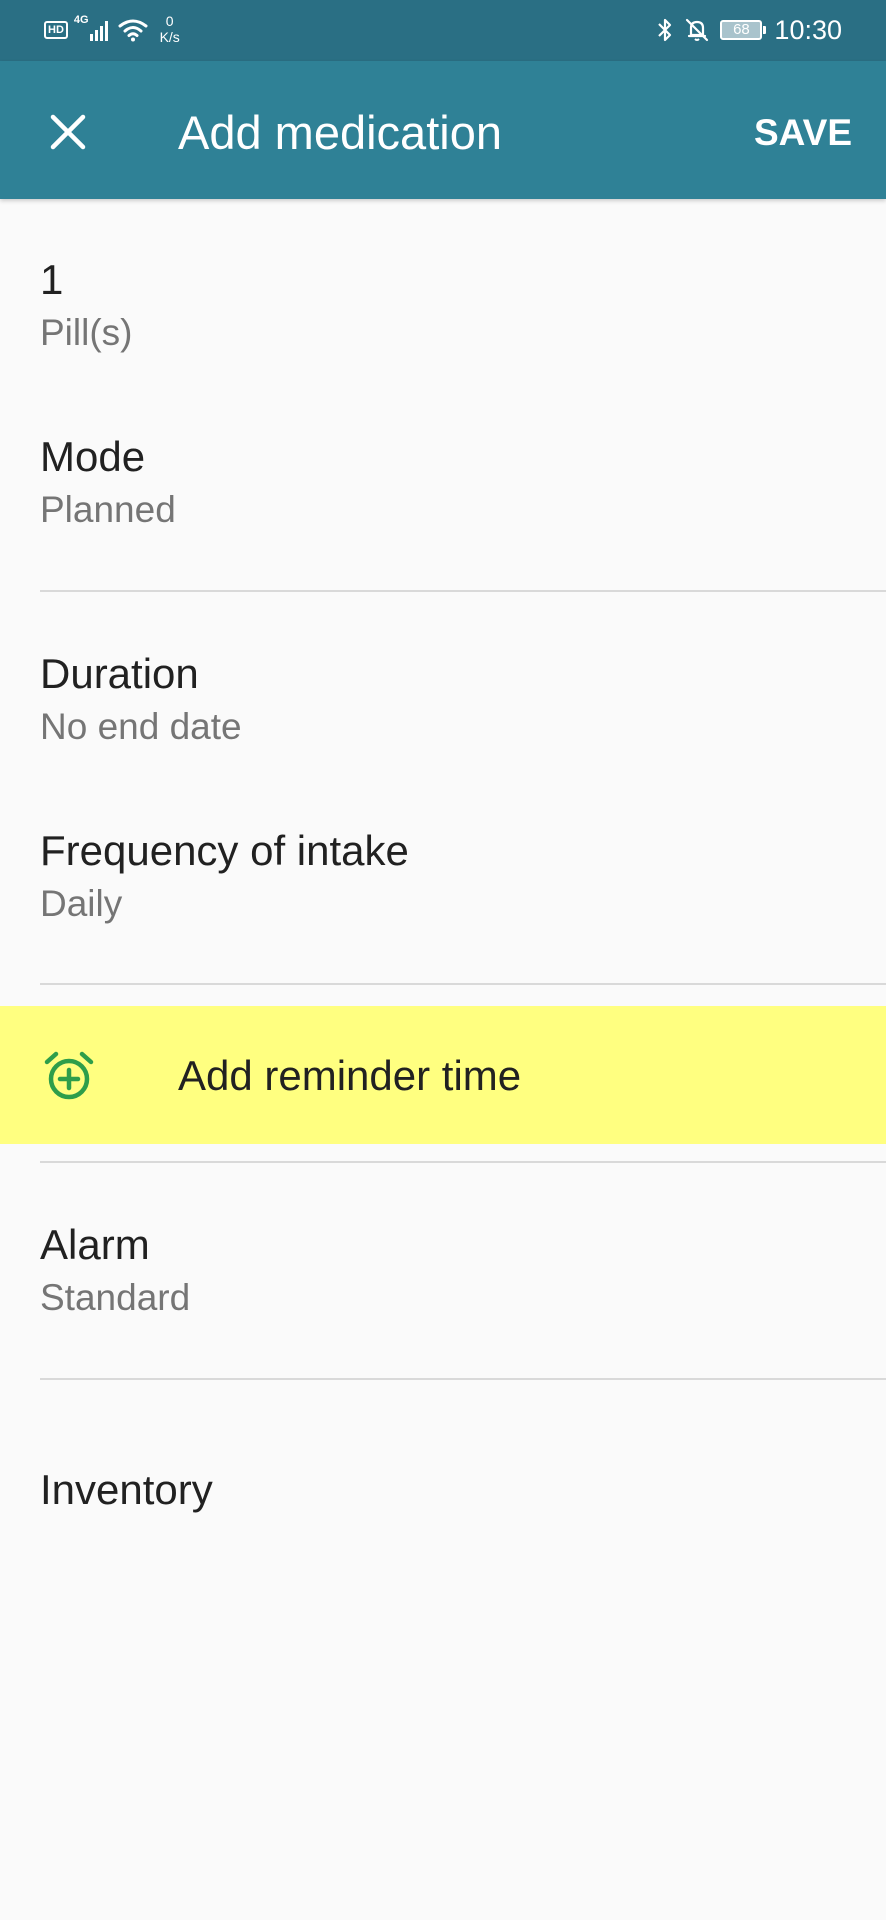 The height and width of the screenshot is (1920, 886). What do you see at coordinates (115, 1270) in the screenshot?
I see `alarm-row: Alarm Standard` at bounding box center [115, 1270].